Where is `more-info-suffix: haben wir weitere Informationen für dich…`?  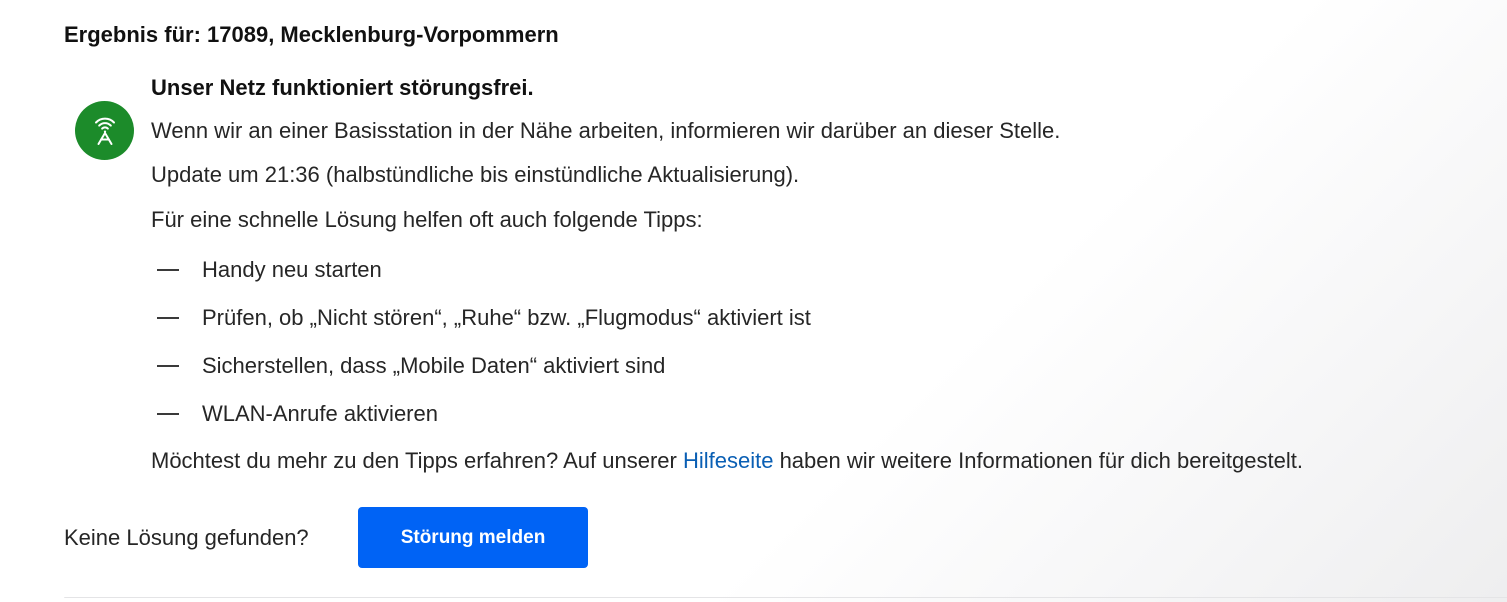 more-info-suffix: haben wir weitere Informationen für dich… is located at coordinates (1038, 460).